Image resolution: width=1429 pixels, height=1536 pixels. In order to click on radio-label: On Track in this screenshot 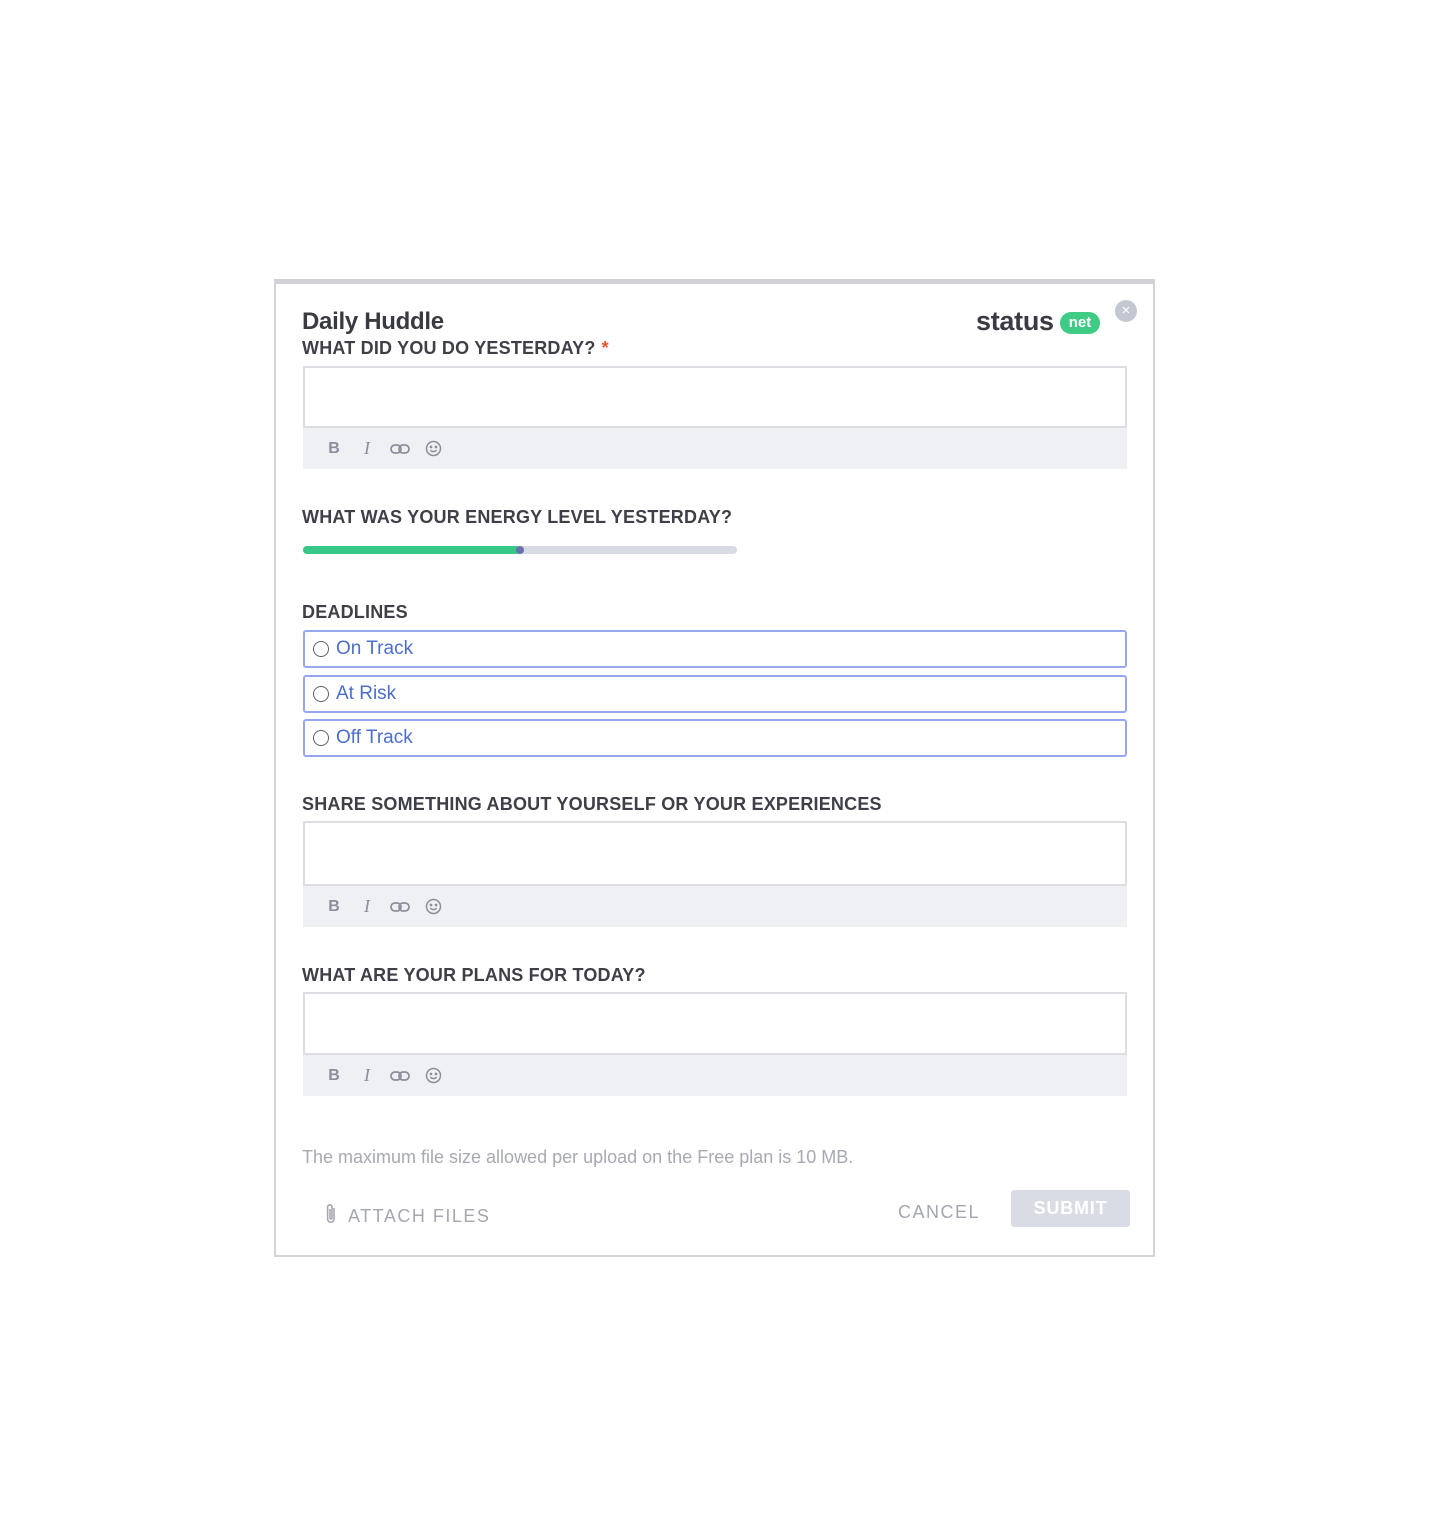, I will do `click(375, 648)`.